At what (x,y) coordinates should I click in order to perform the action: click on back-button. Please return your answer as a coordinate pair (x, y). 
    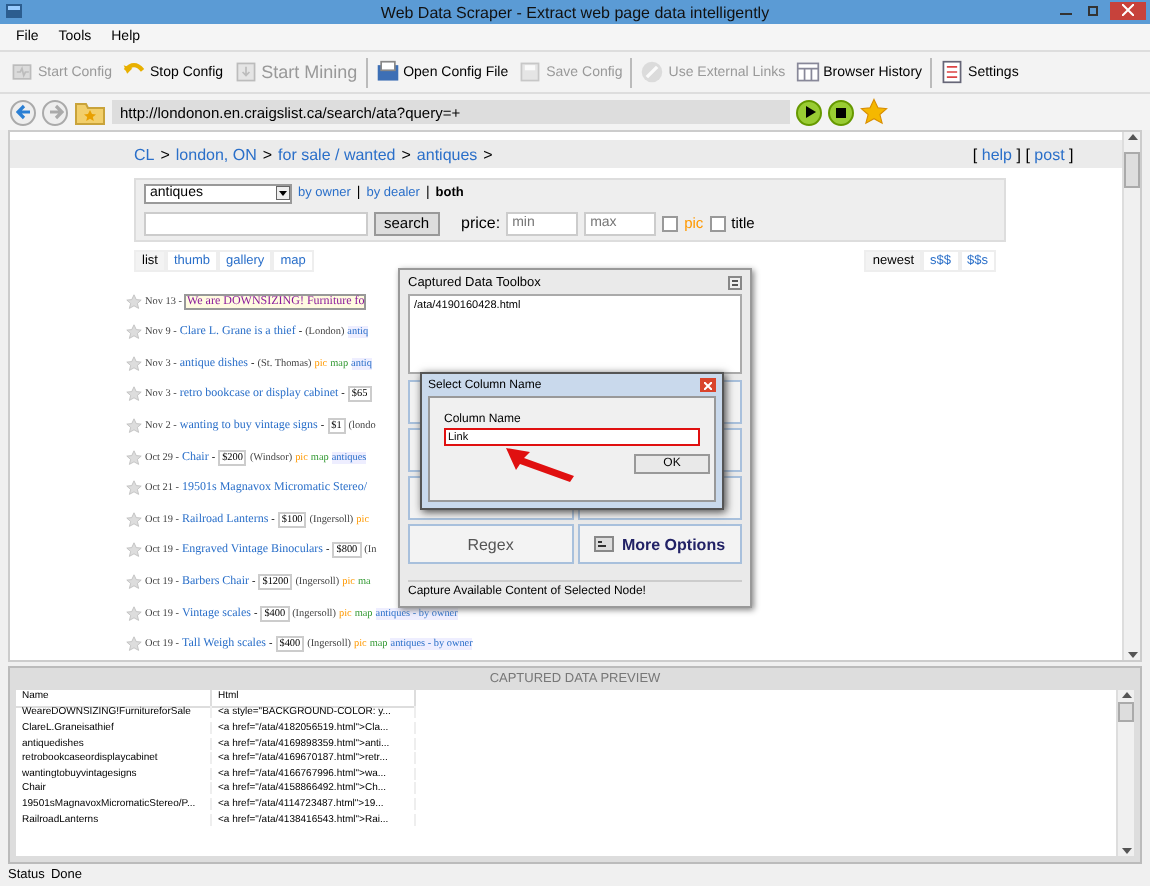
    Looking at the image, I should click on (23, 112).